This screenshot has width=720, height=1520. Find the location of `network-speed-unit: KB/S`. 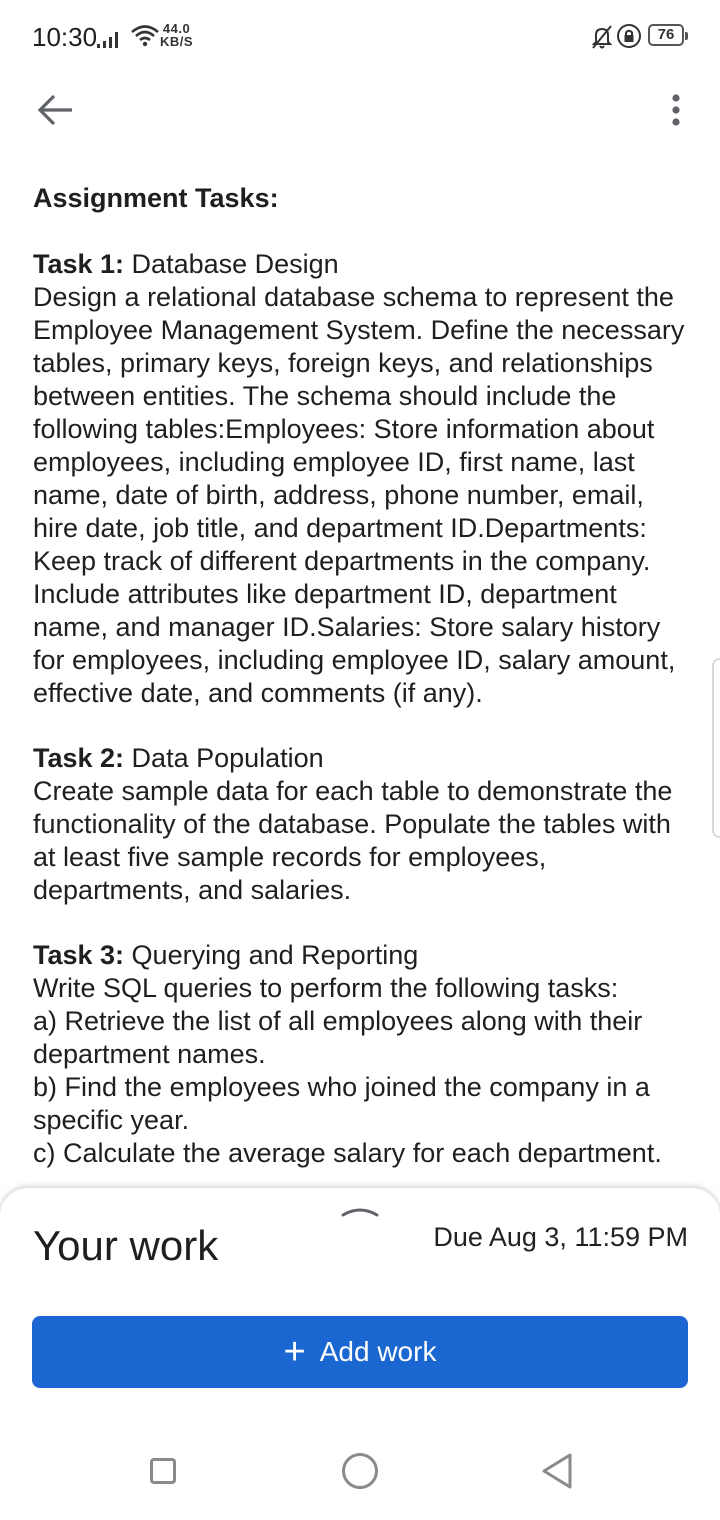

network-speed-unit: KB/S is located at coordinates (177, 41).